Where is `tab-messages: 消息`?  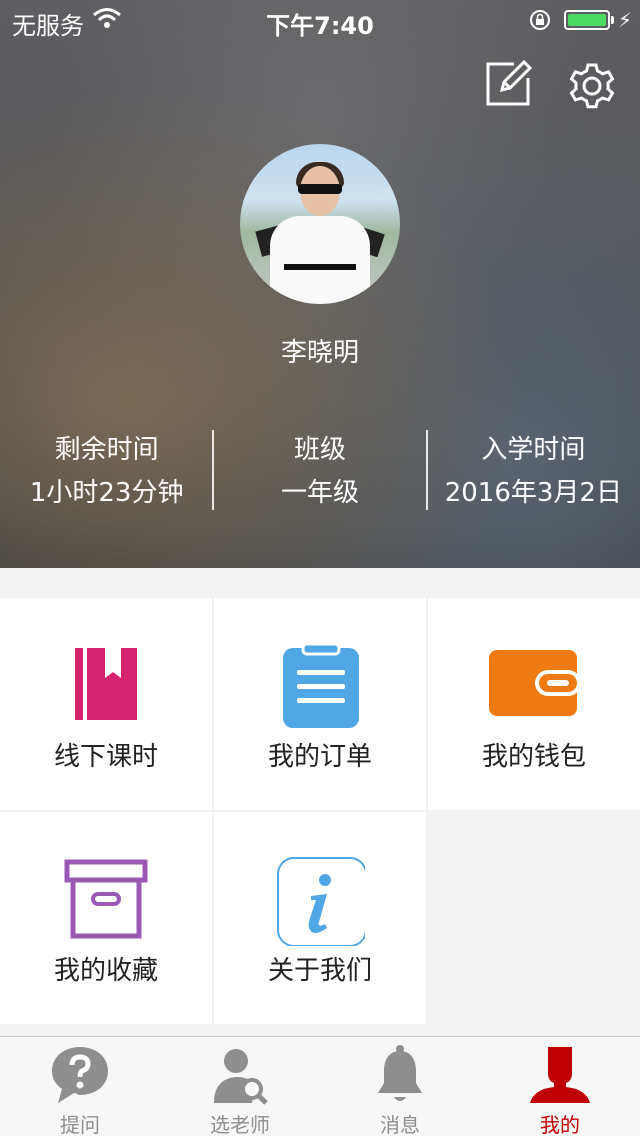
tab-messages: 消息 is located at coordinates (400, 1086).